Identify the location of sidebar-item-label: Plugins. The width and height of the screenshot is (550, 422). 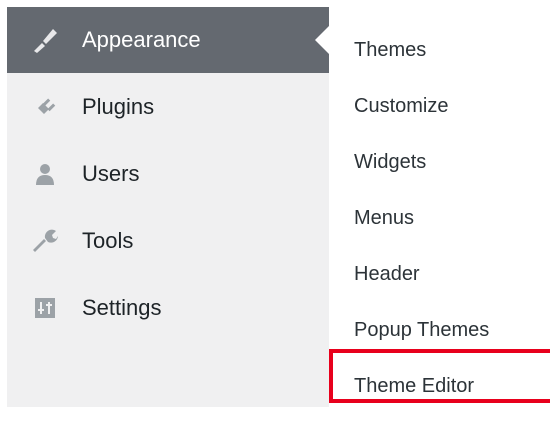
(118, 106).